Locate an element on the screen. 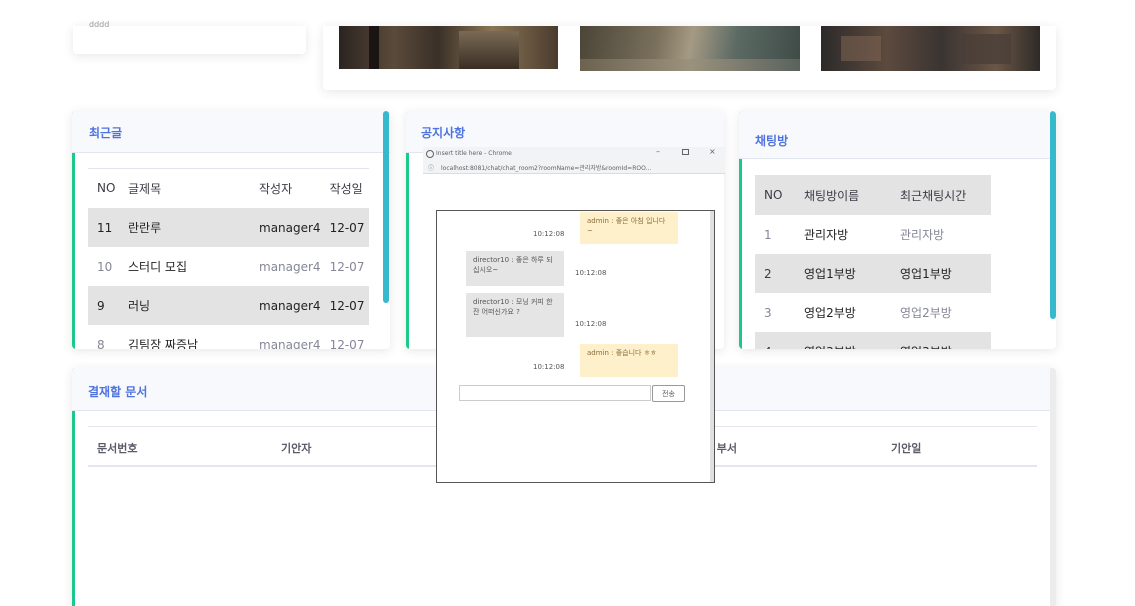  cell-no: 2 is located at coordinates (768, 273).